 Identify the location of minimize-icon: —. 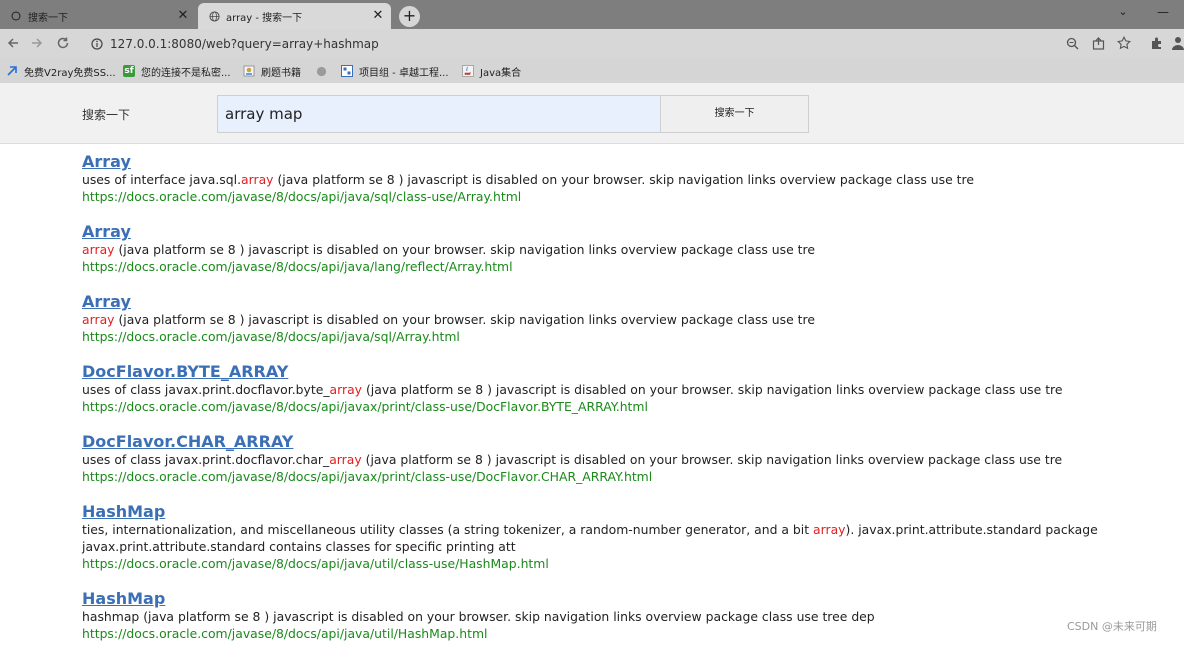
(1163, 13).